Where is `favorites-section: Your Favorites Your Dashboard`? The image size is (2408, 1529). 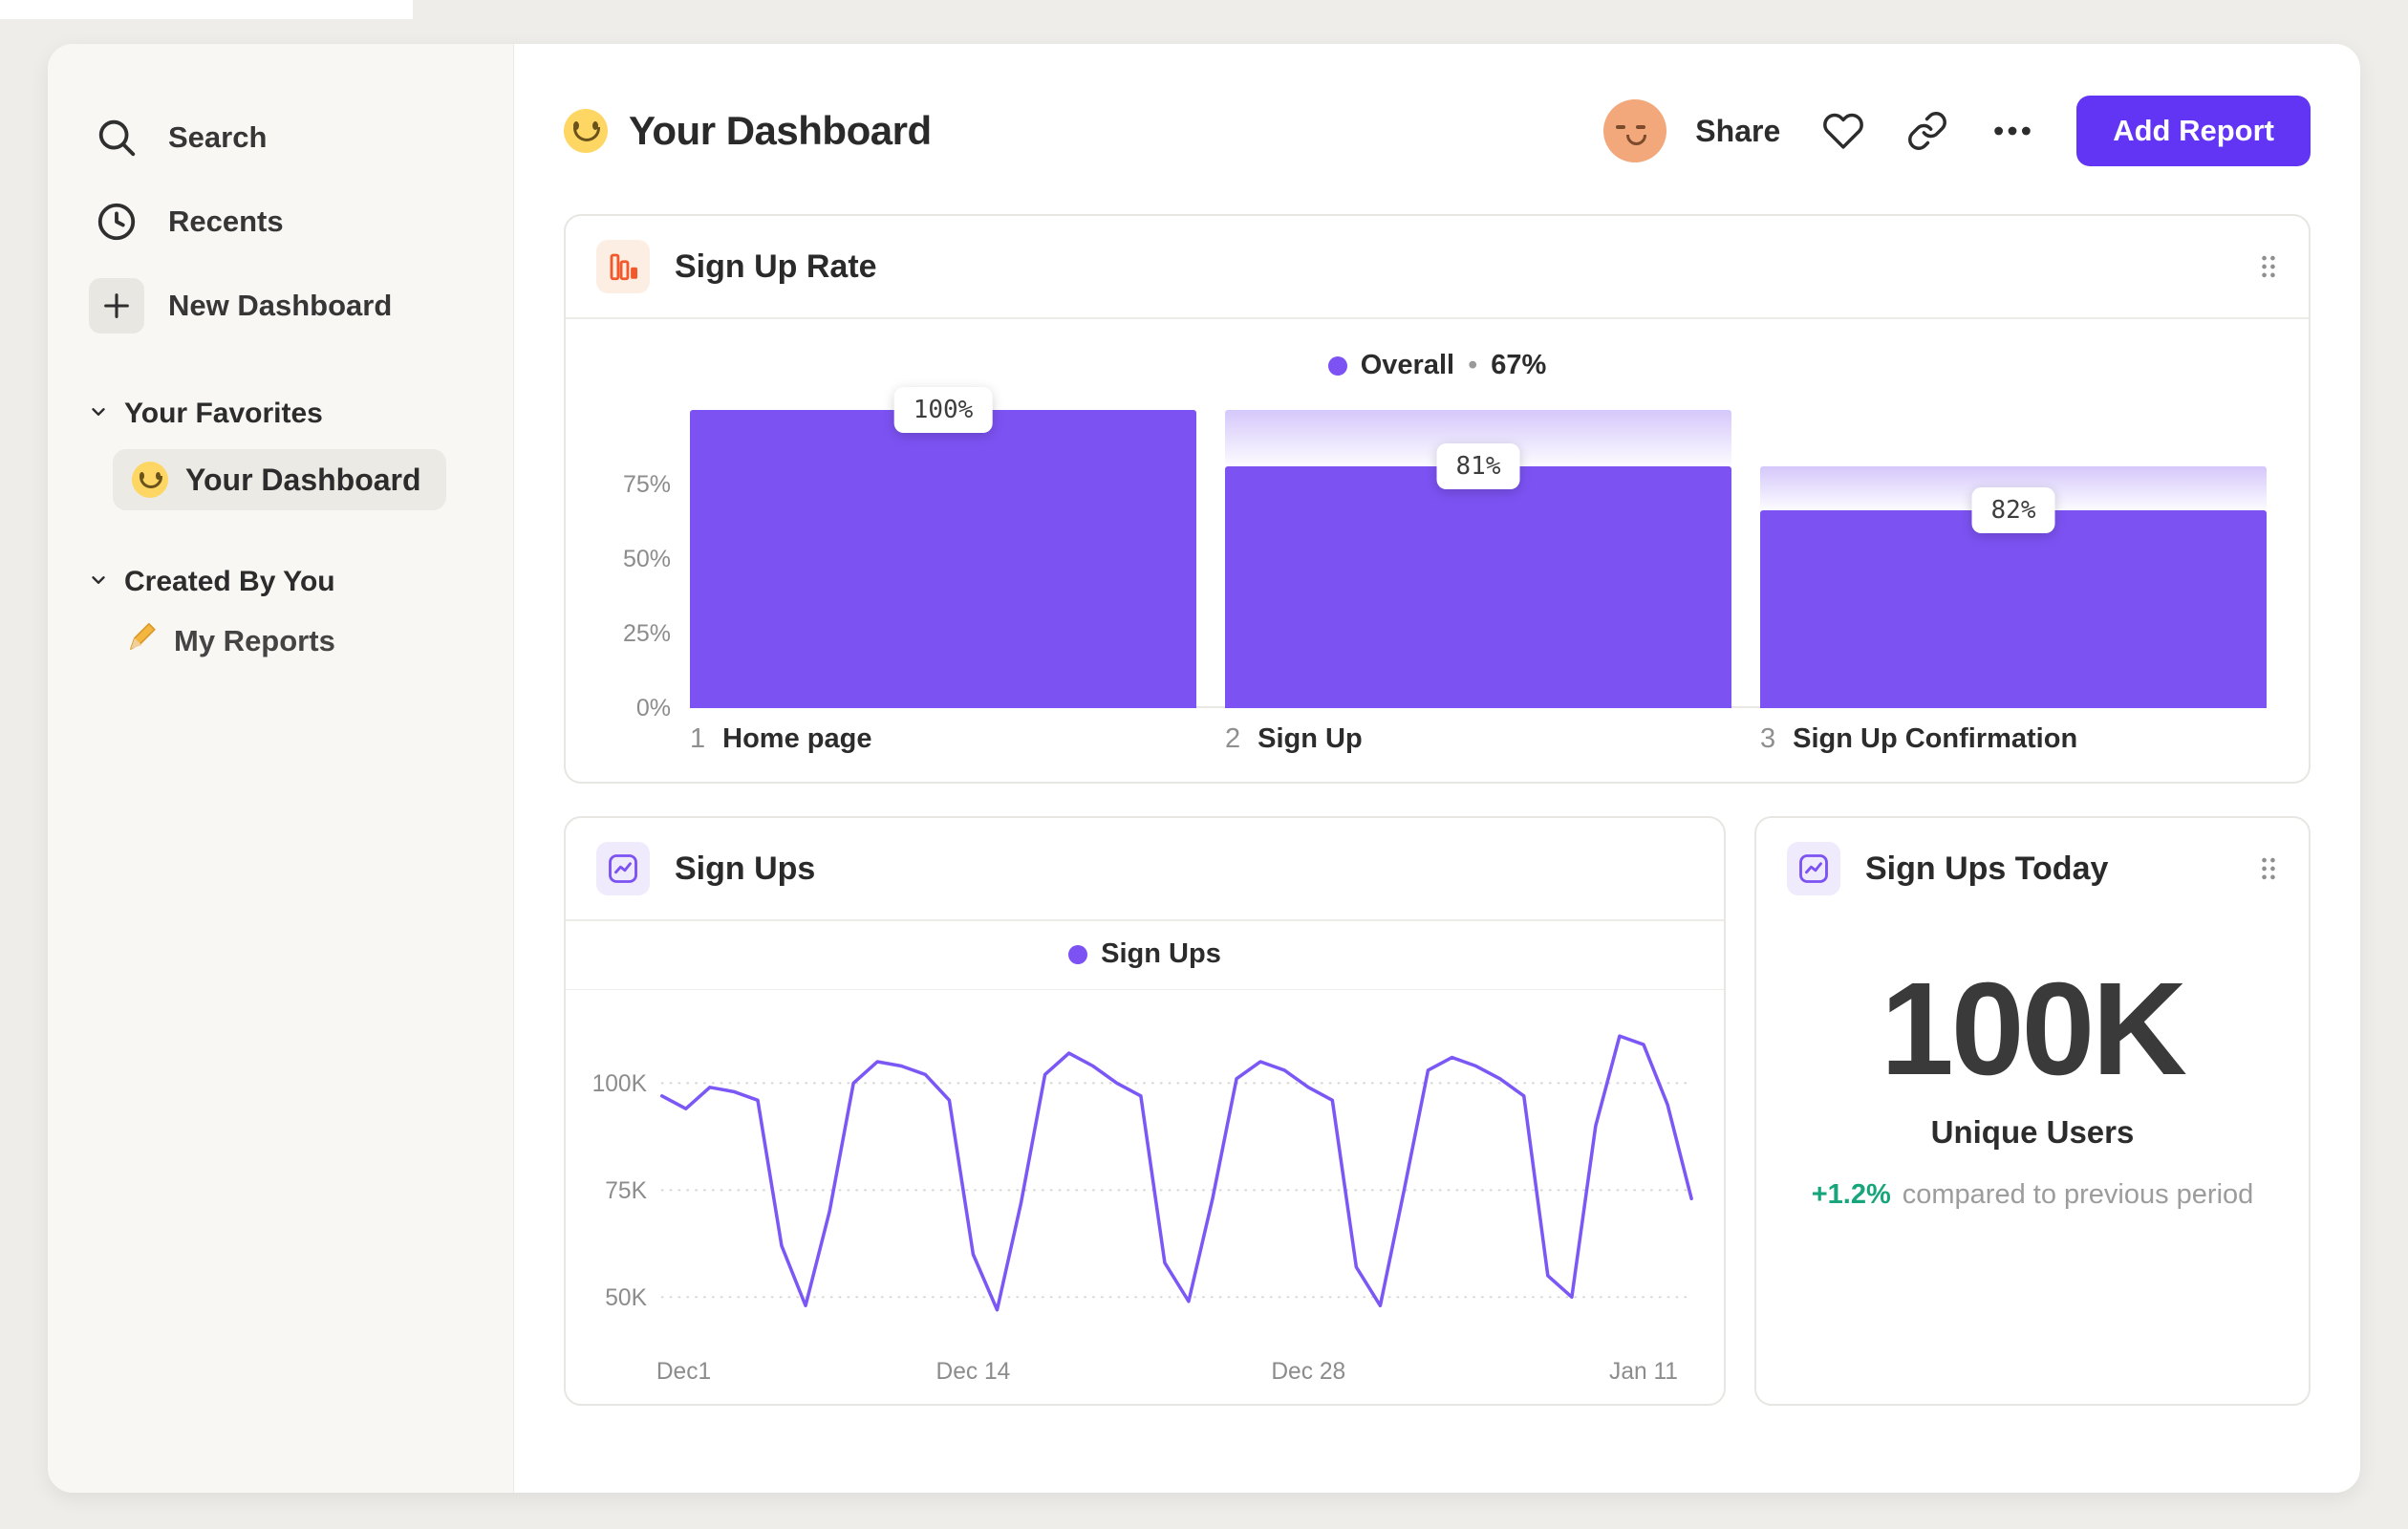
favorites-section: Your Favorites Your Dashboard is located at coordinates (286, 454).